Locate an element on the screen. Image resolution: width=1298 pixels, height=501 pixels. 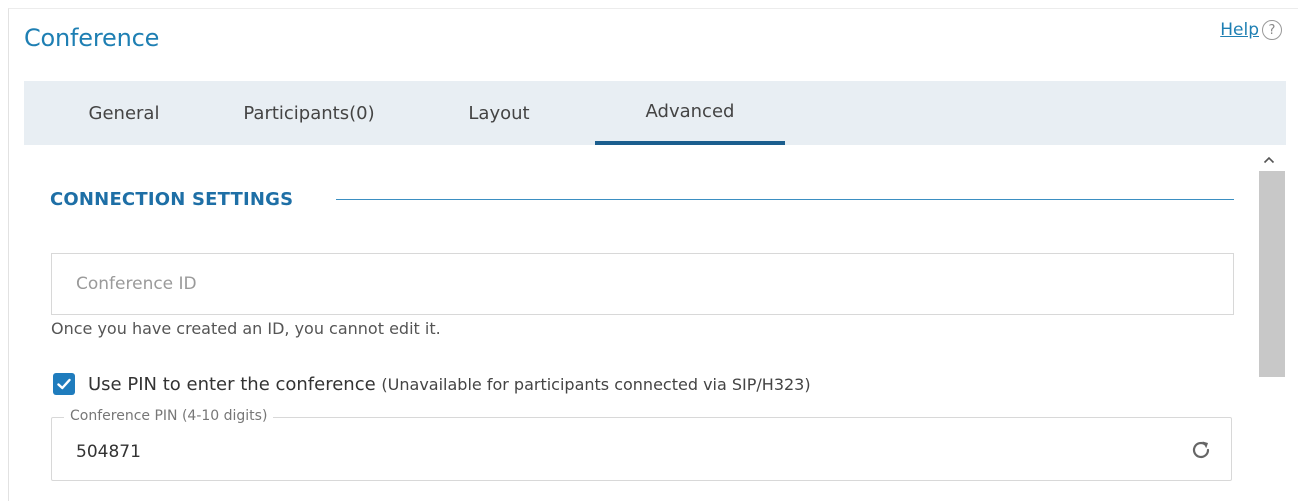
help-link-group: Help ? is located at coordinates (1251, 30).